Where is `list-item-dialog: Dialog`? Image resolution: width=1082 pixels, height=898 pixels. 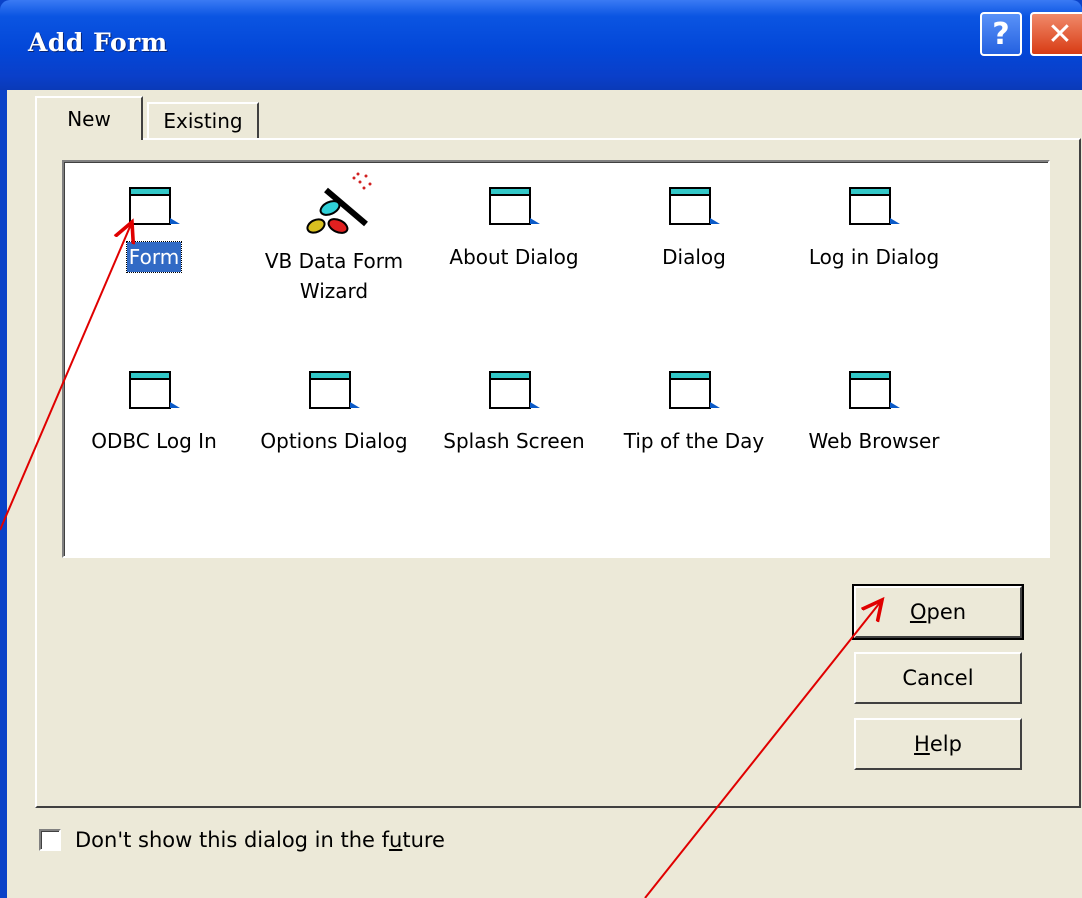 list-item-dialog: Dialog is located at coordinates (694, 228).